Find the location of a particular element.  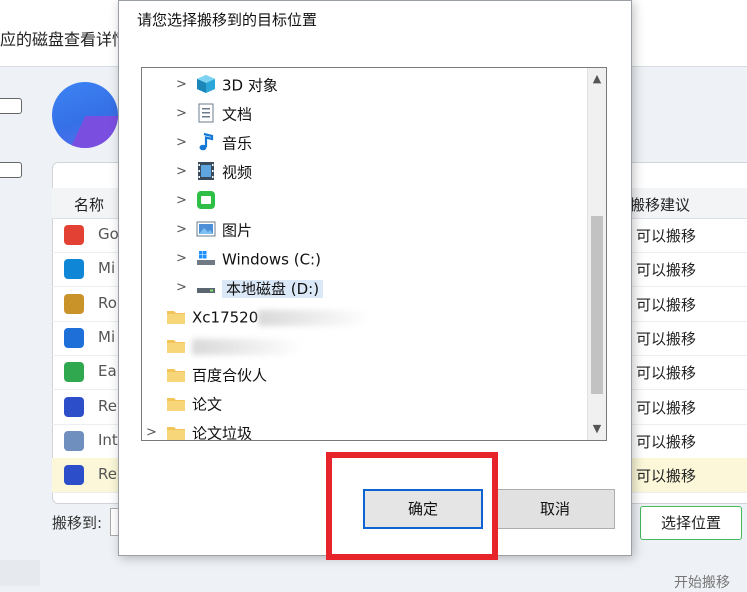

tree-item-label: 论文垃圾 is located at coordinates (222, 432).